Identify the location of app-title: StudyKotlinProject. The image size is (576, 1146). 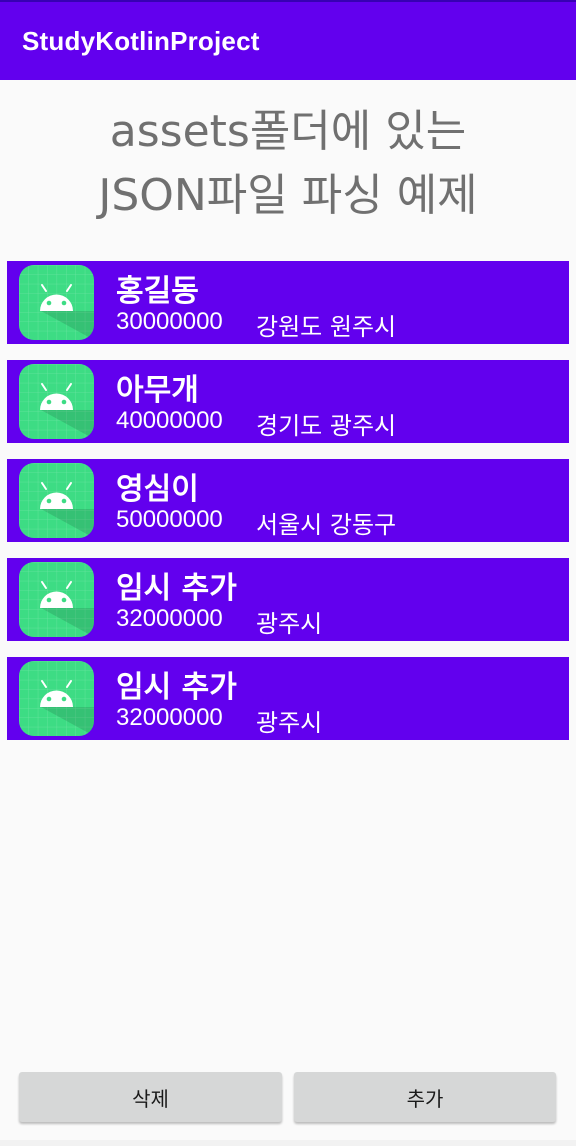
(141, 41).